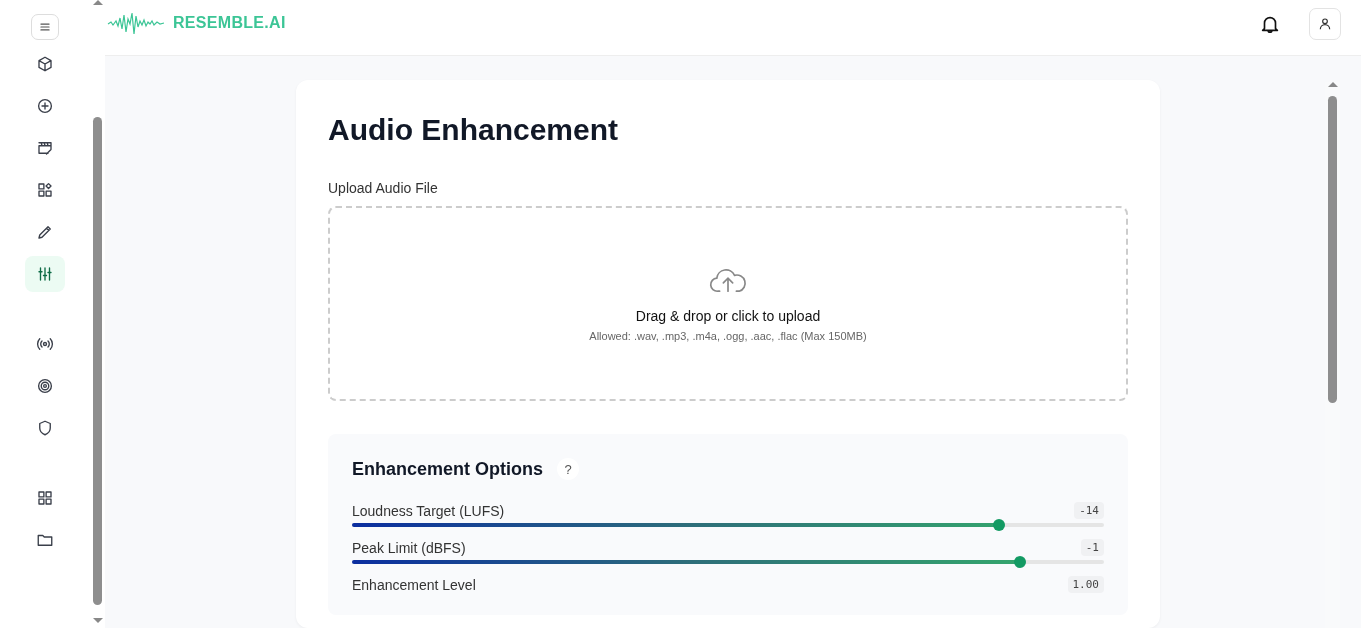  I want to click on waveform-logo-icon, so click(136, 23).